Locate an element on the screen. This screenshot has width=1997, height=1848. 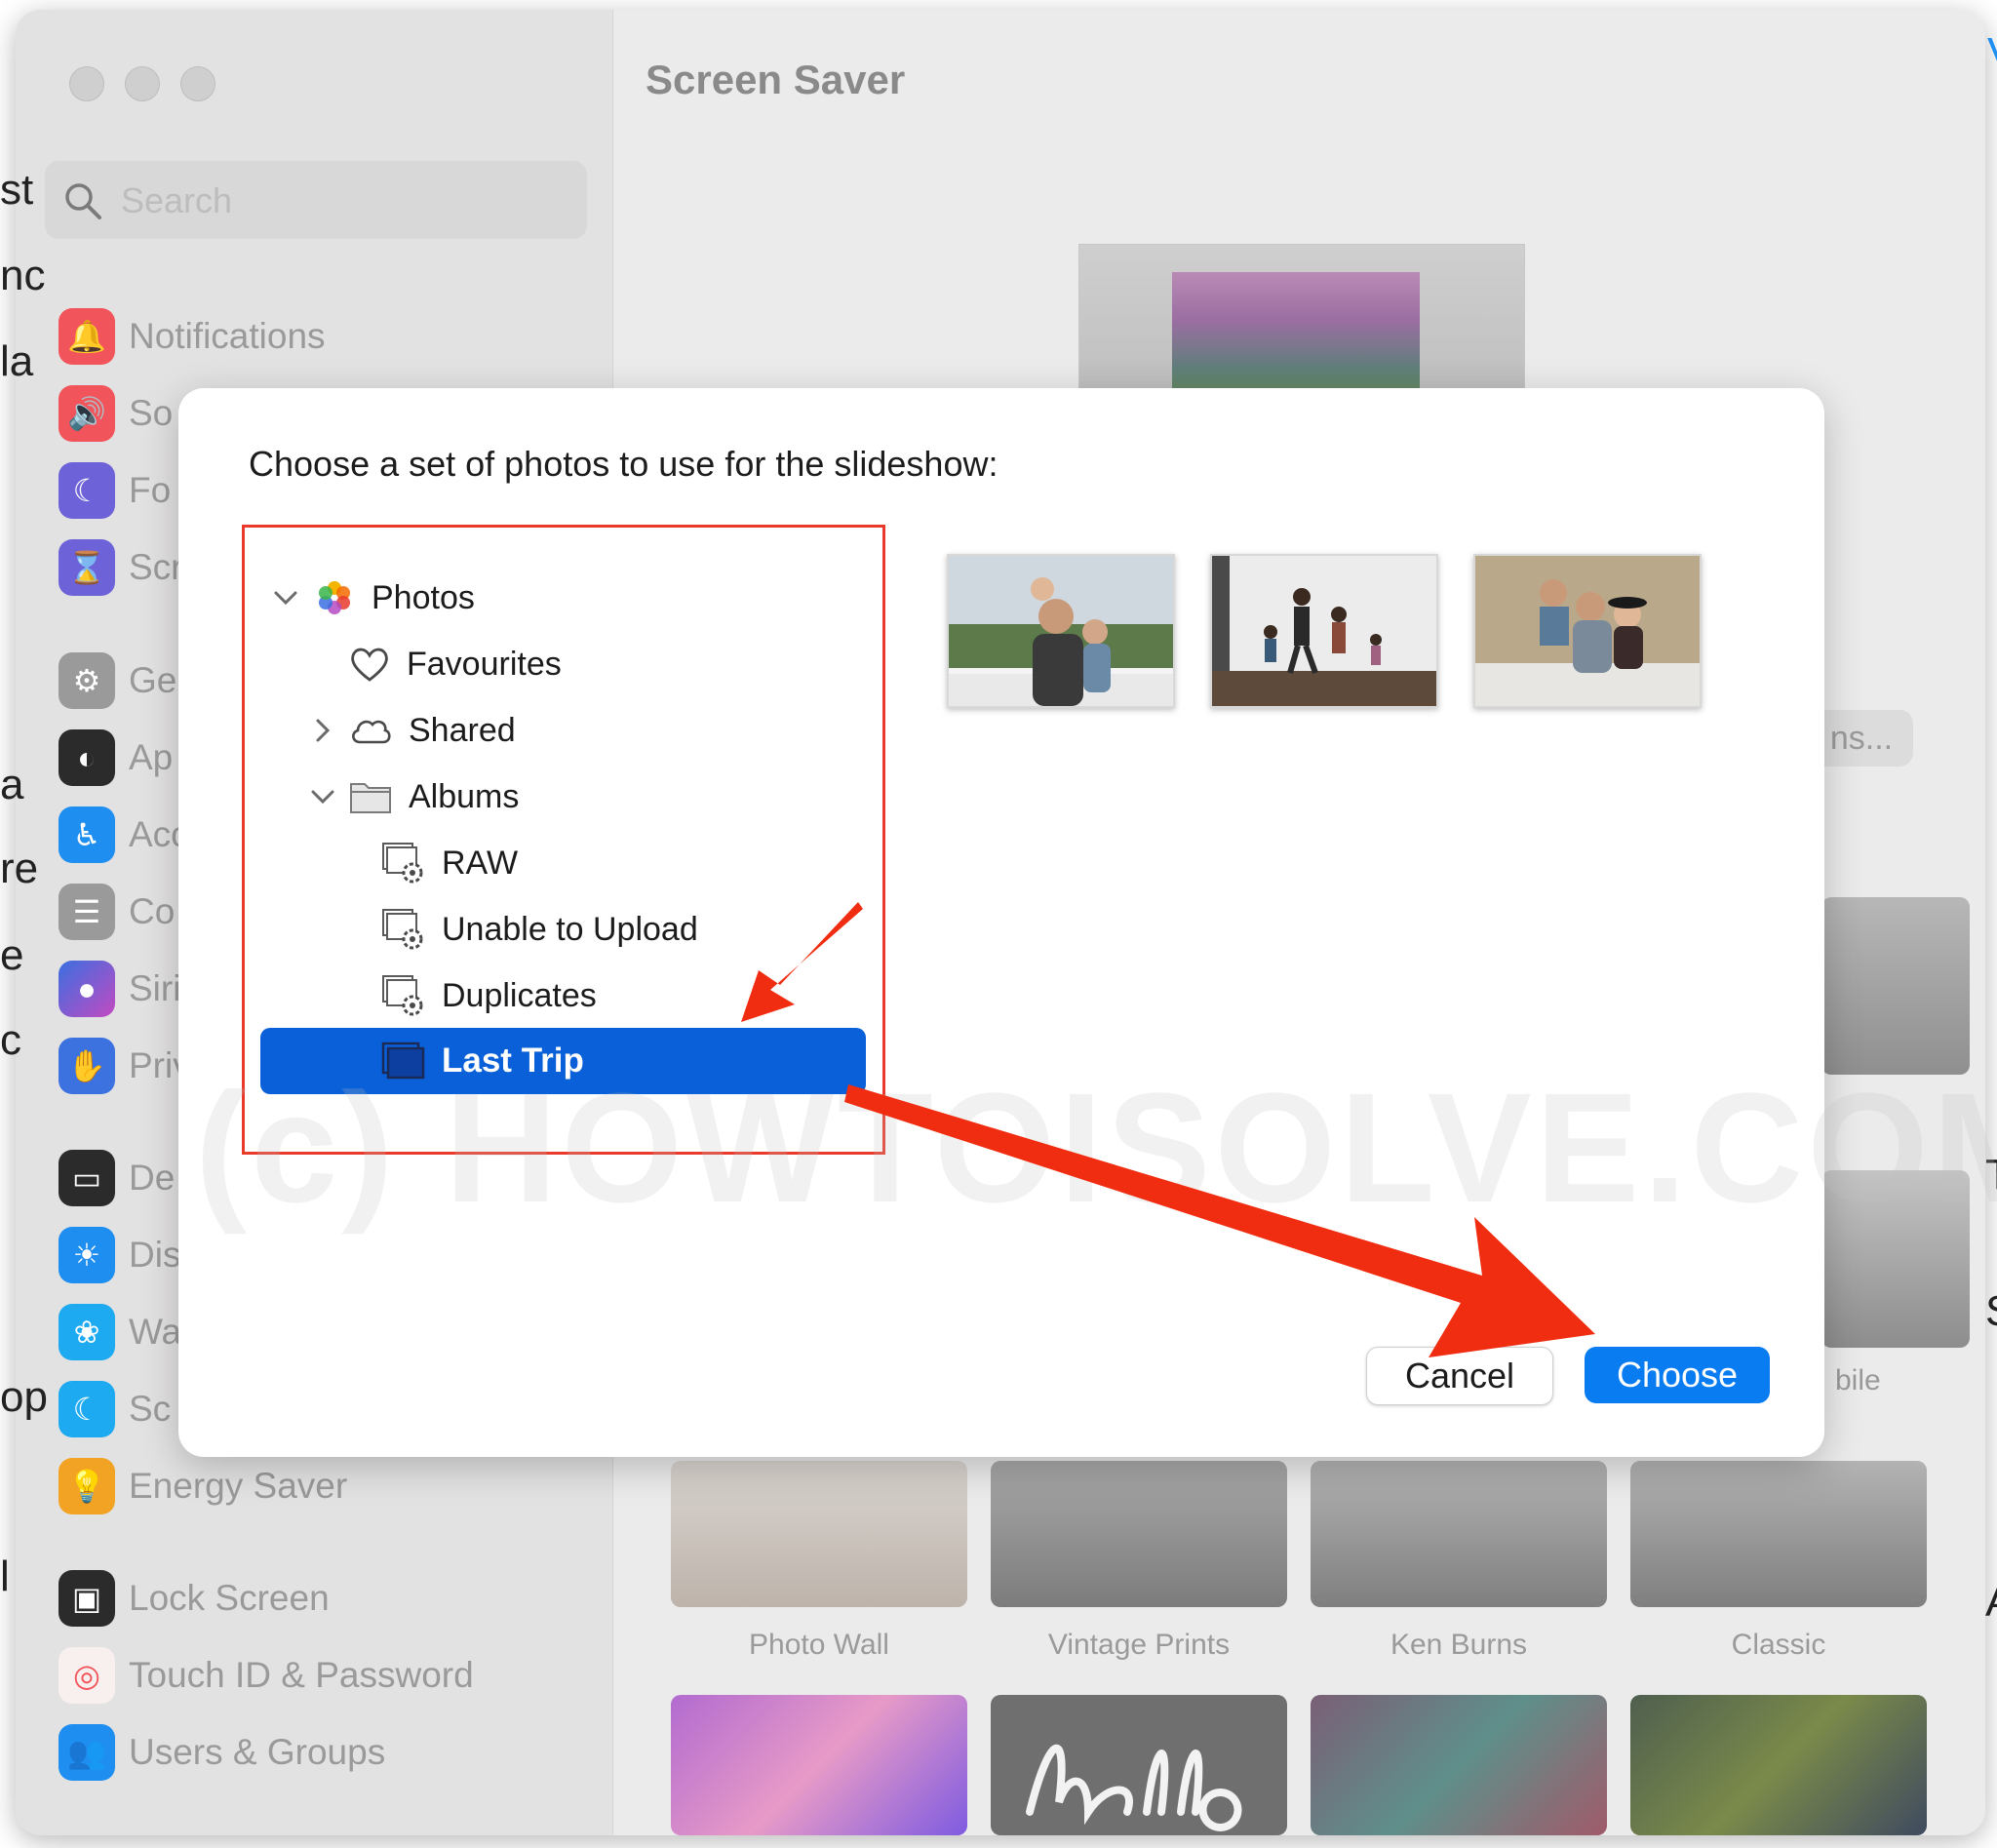
family-running-image is located at coordinates (1324, 631).